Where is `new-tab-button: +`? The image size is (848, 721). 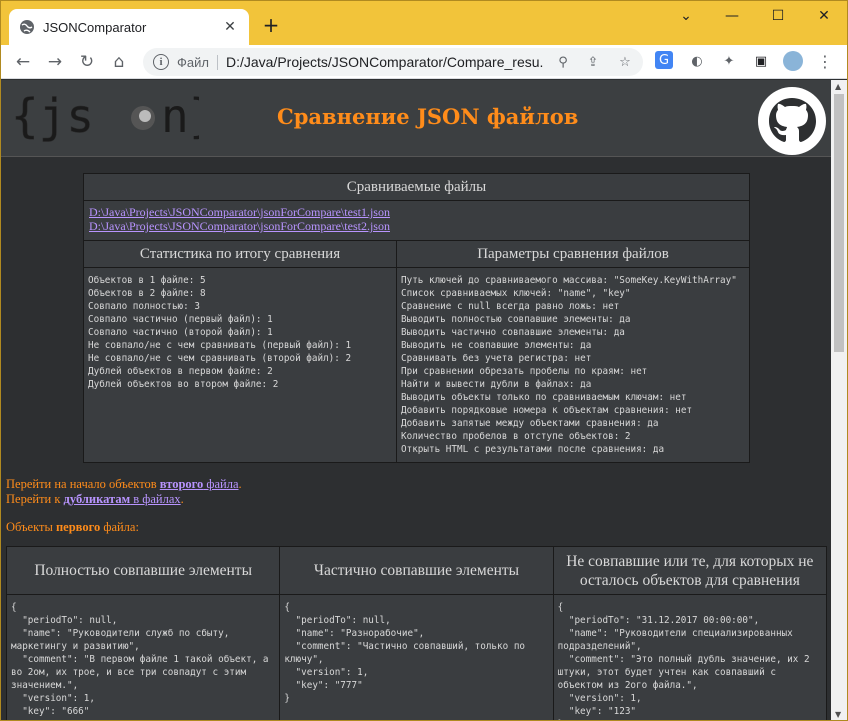
new-tab-button: + is located at coordinates (271, 25).